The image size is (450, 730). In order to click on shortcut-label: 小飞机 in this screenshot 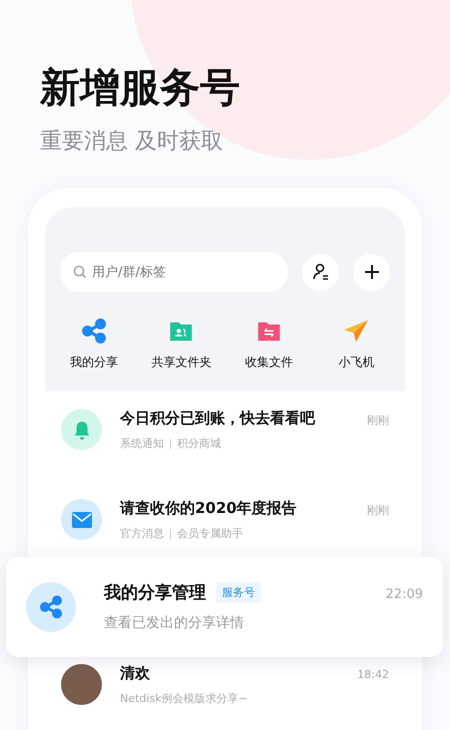, I will do `click(356, 362)`.